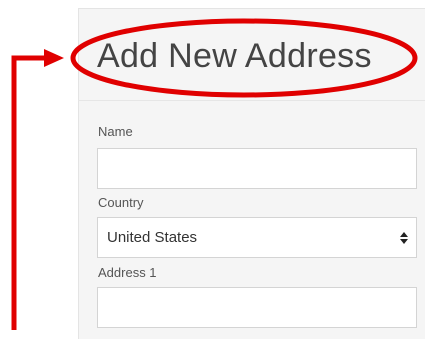  What do you see at coordinates (54, 58) in the screenshot?
I see `pointer-arrowhead-icon` at bounding box center [54, 58].